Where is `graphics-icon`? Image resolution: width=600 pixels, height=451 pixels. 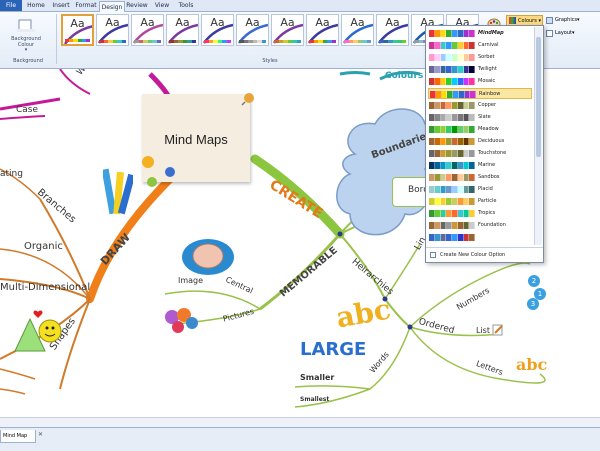 graphics-icon is located at coordinates (549, 20).